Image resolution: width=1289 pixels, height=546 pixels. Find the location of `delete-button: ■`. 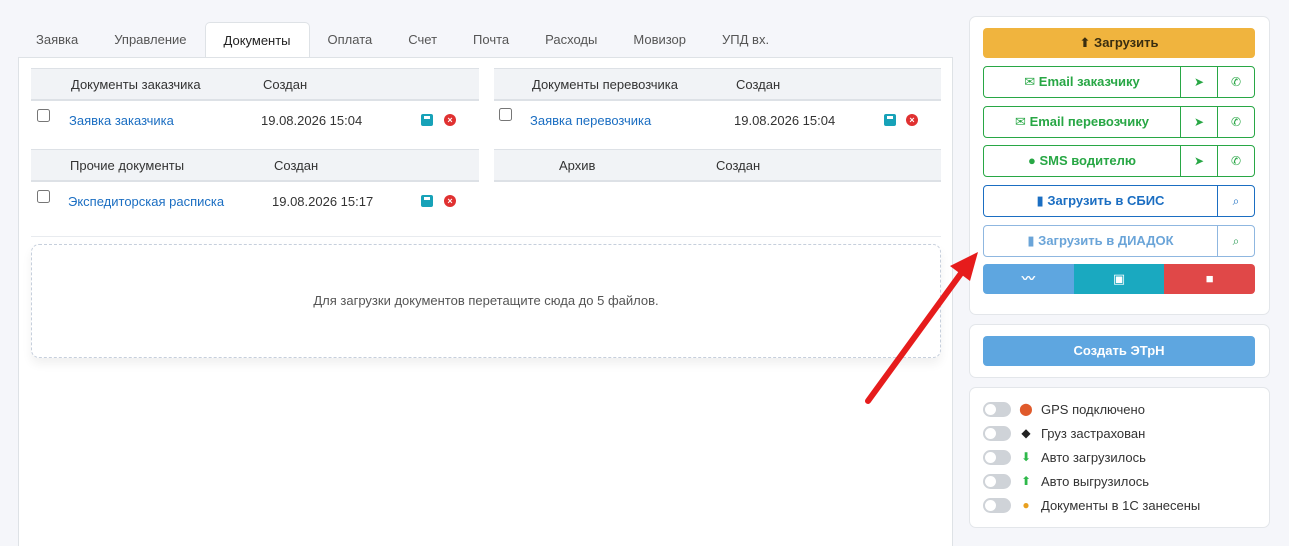

delete-button: ■ is located at coordinates (1209, 279).